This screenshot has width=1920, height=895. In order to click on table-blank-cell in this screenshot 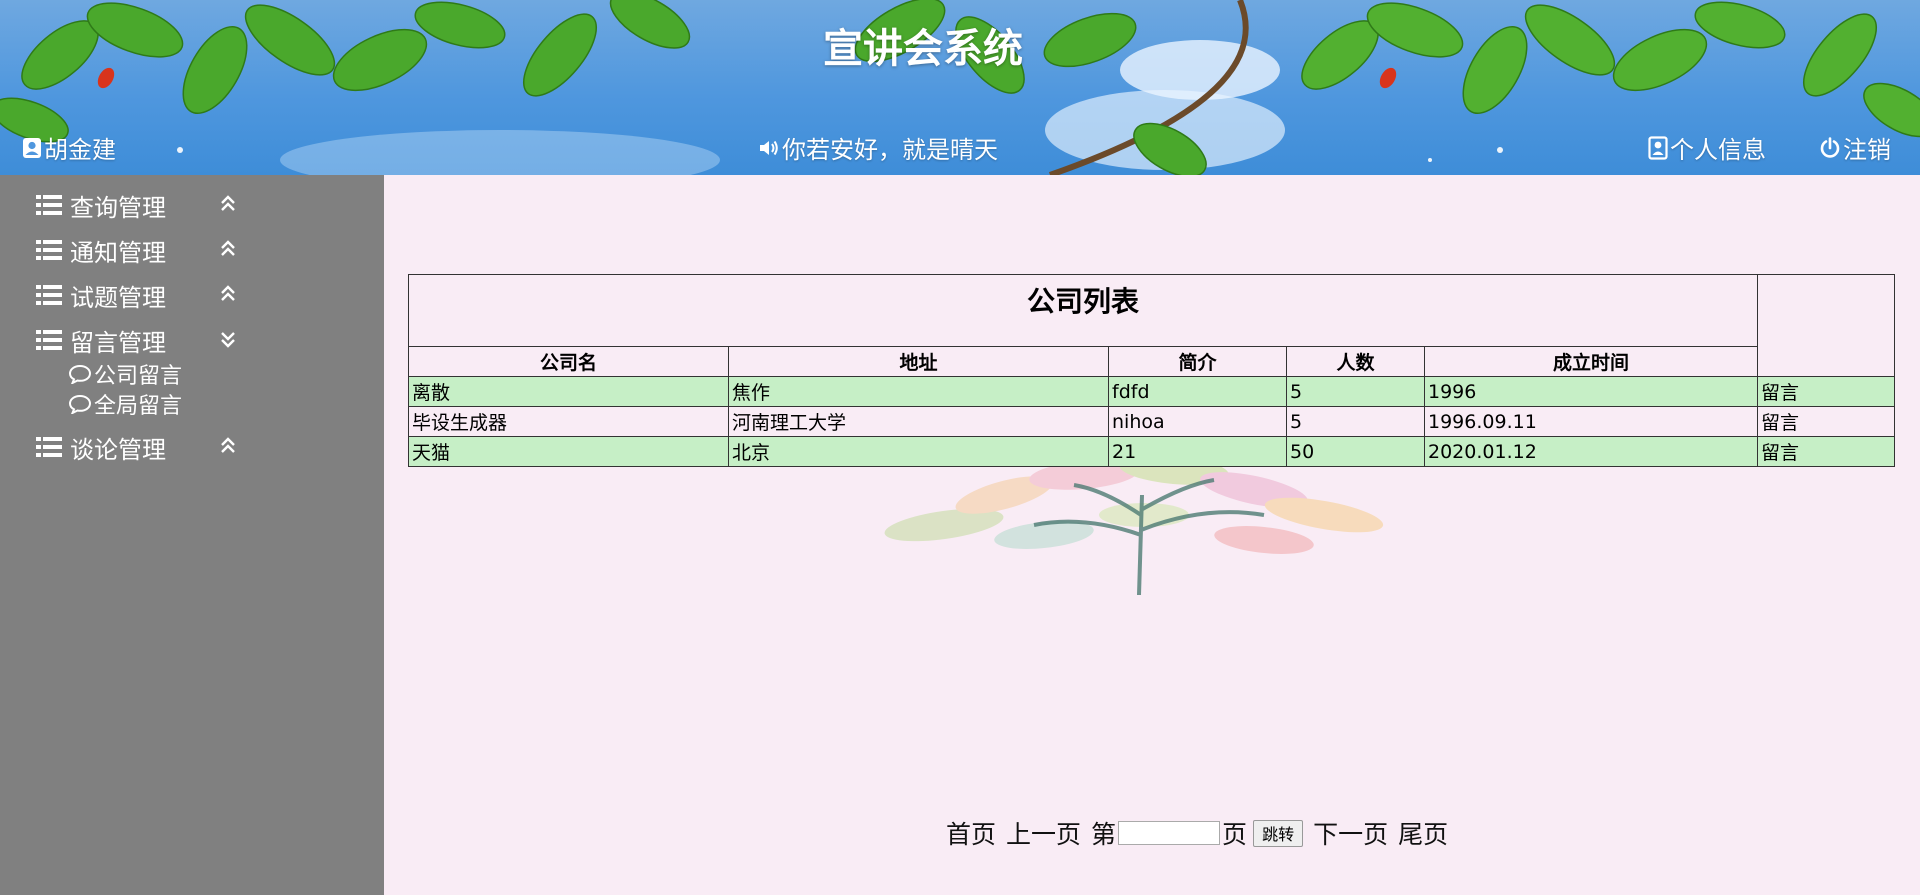, I will do `click(1826, 325)`.